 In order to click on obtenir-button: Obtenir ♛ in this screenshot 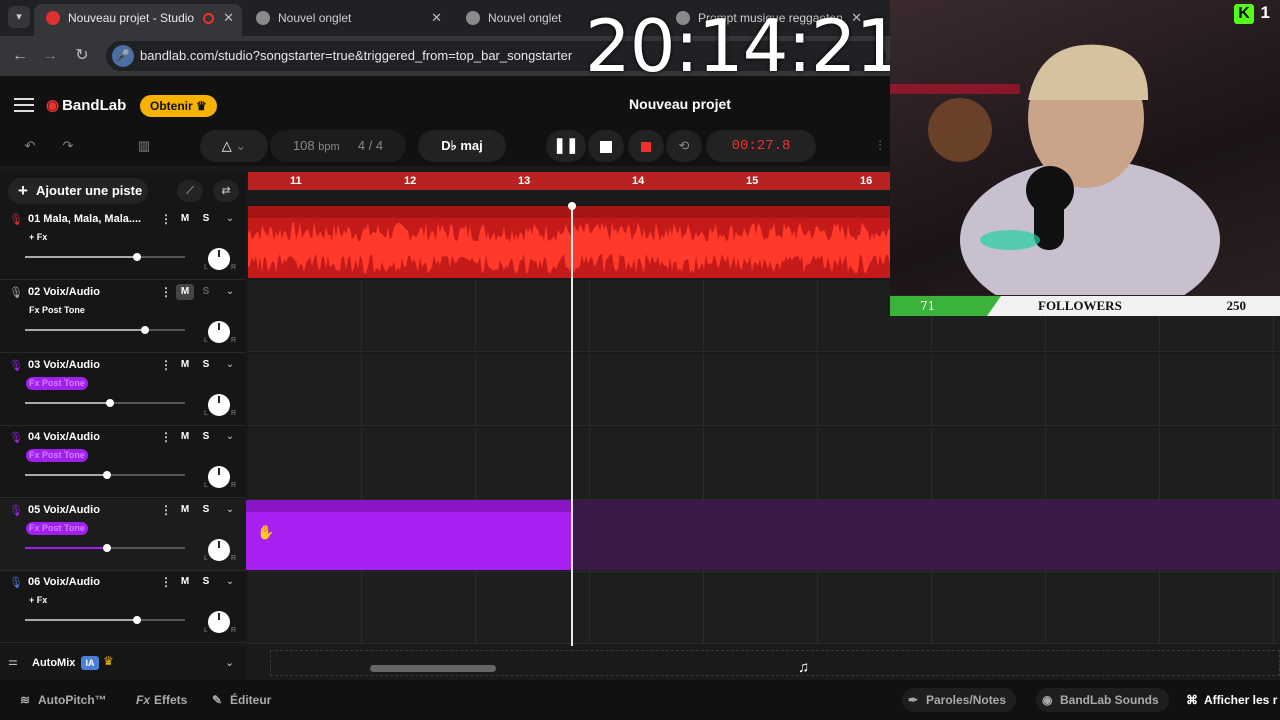, I will do `click(178, 106)`.